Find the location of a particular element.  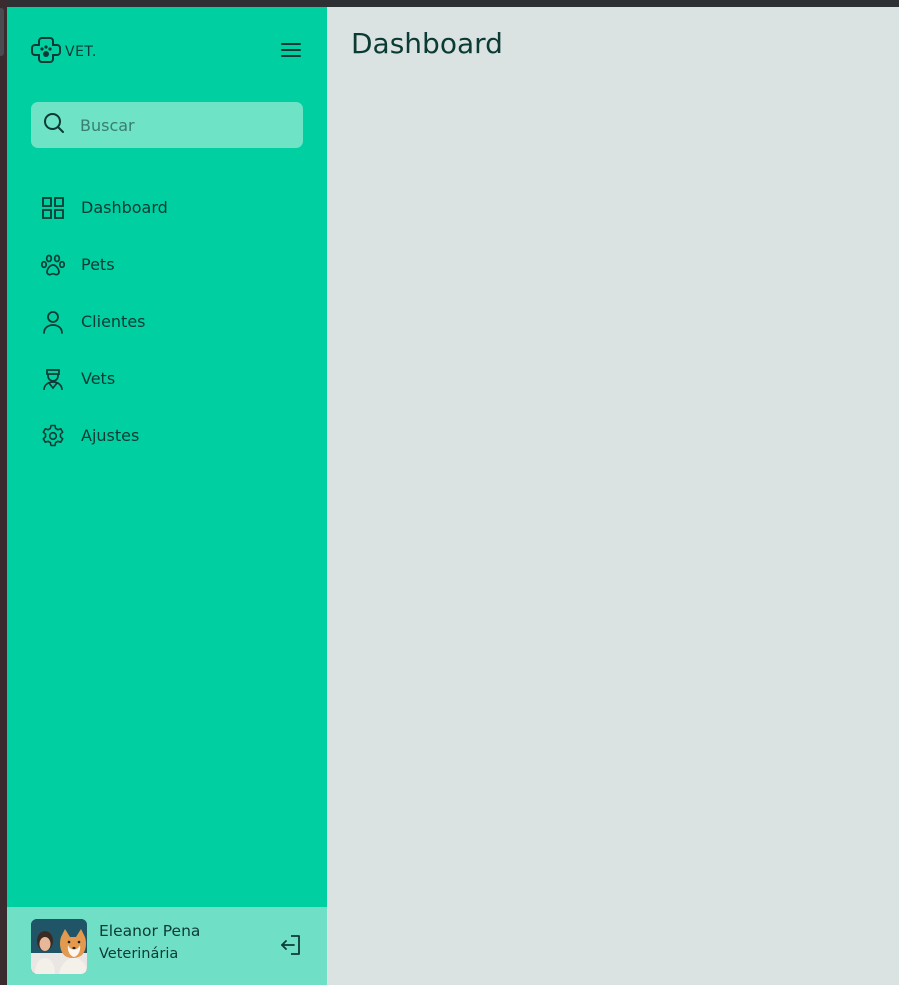

menu-toggle-button is located at coordinates (291, 52).